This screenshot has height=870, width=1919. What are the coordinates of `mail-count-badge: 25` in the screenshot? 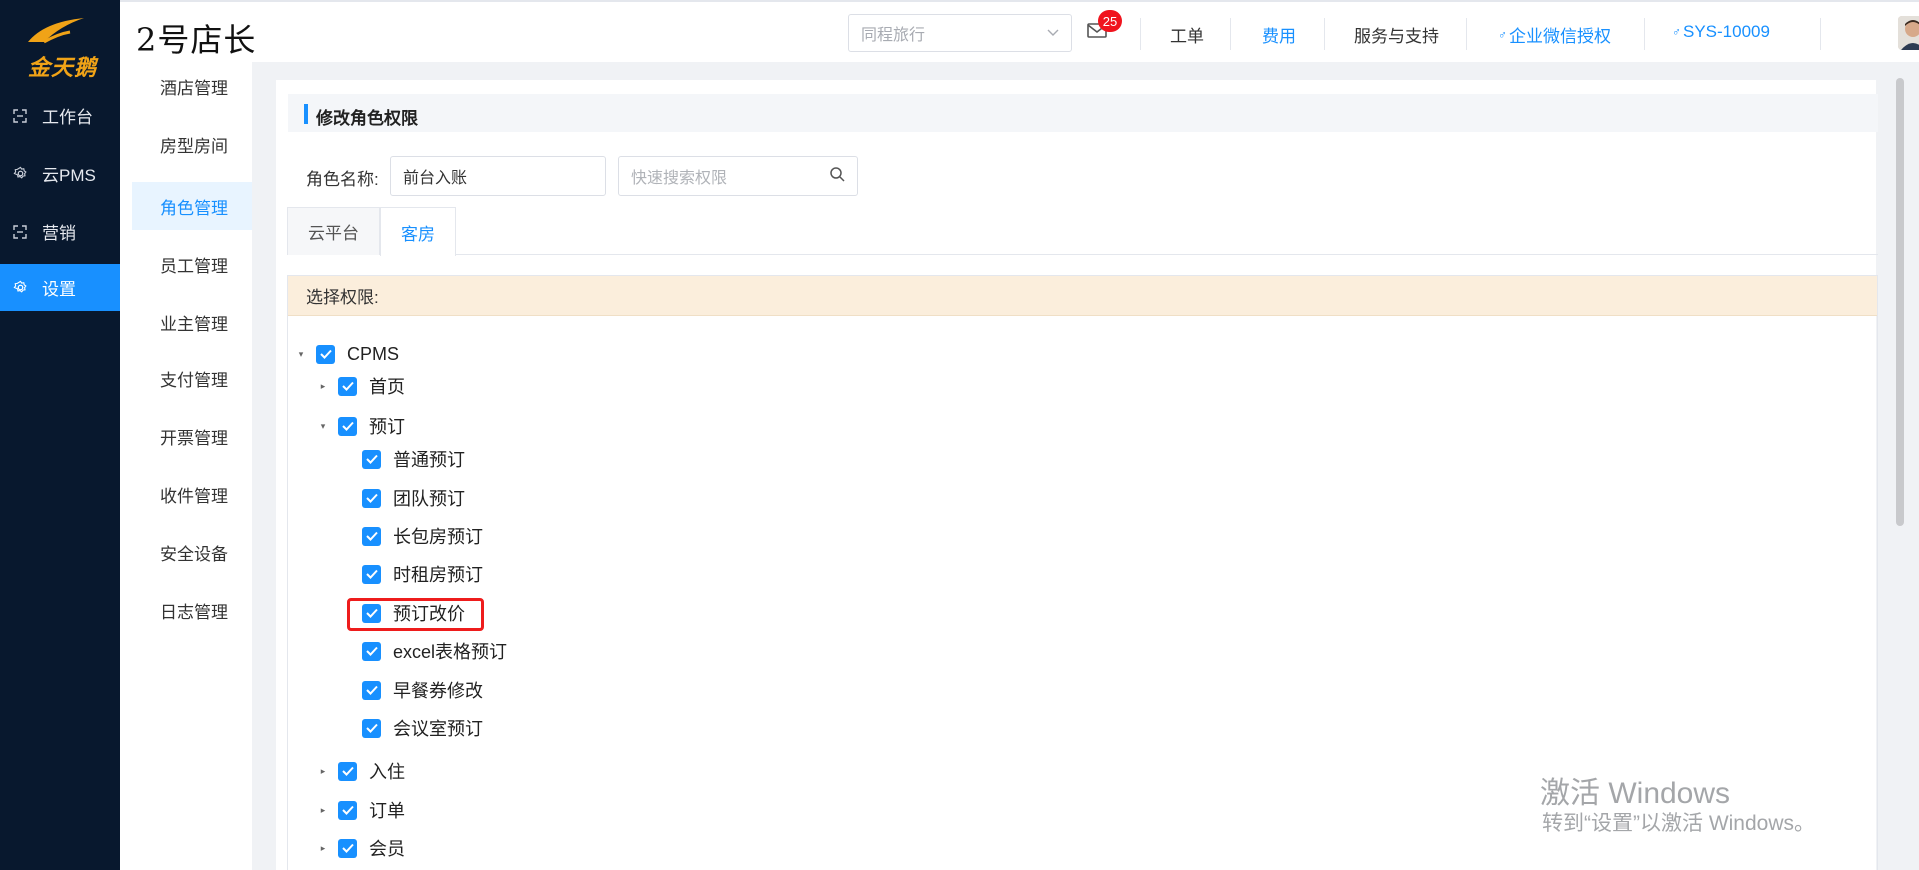 It's located at (1110, 21).